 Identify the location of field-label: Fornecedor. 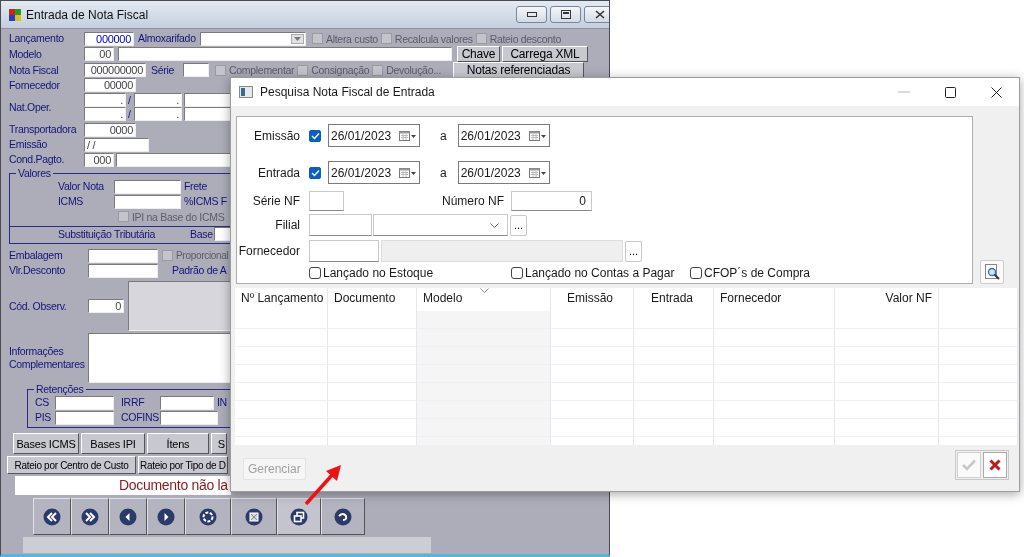
(35, 85).